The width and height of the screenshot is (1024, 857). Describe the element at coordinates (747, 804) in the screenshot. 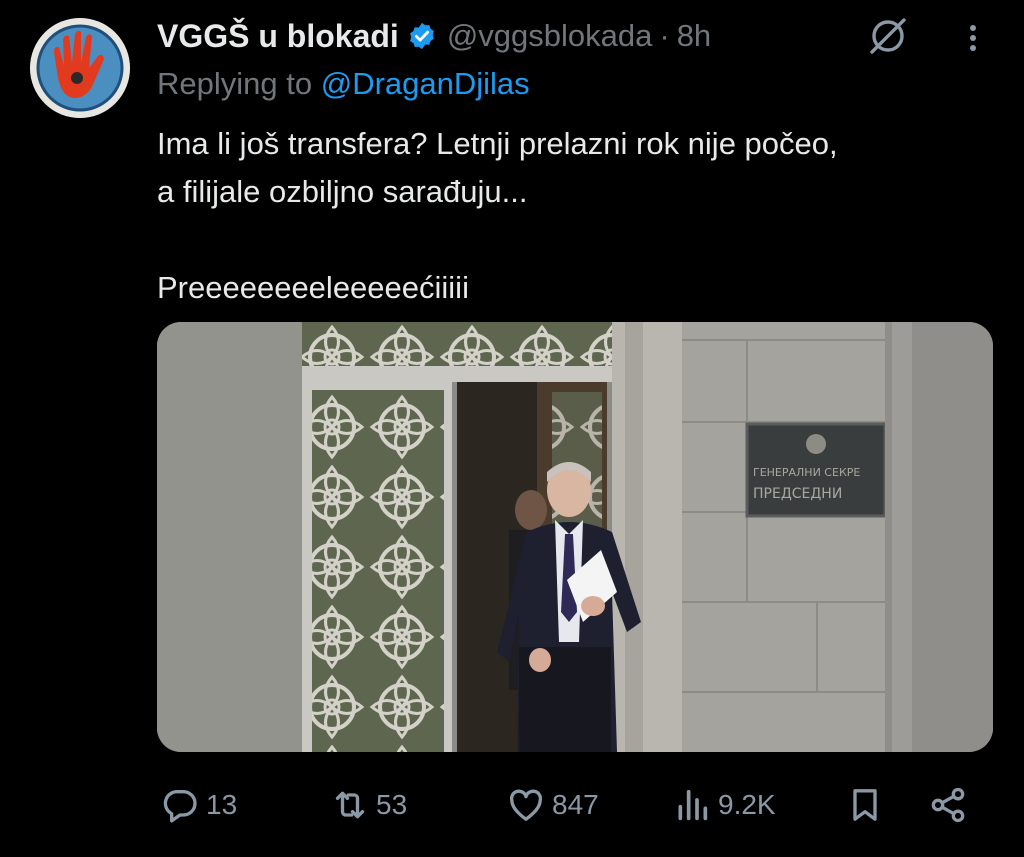

I see `views-count: 9.2K` at that location.